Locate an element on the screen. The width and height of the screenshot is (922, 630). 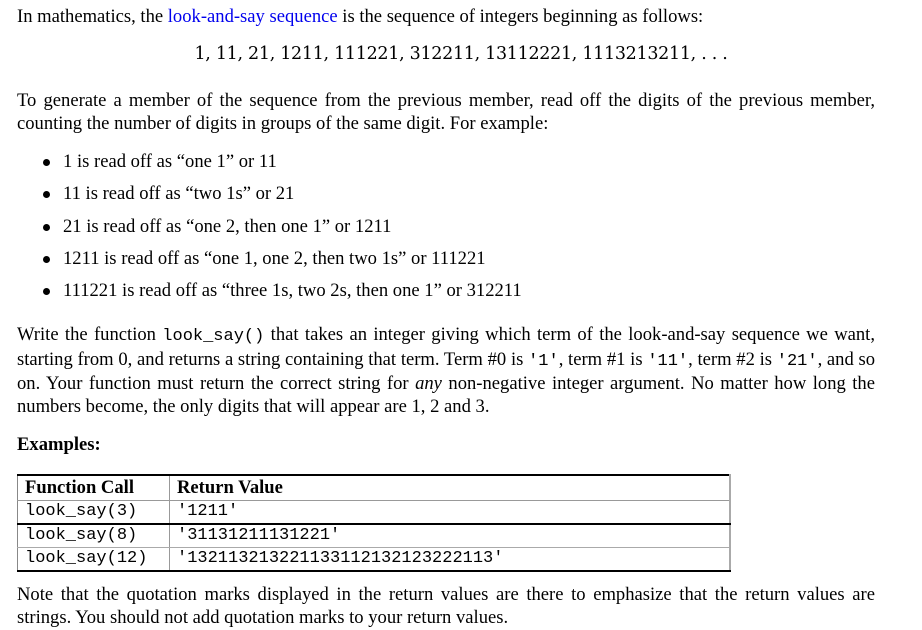
term2-code: '21' is located at coordinates (797, 361).